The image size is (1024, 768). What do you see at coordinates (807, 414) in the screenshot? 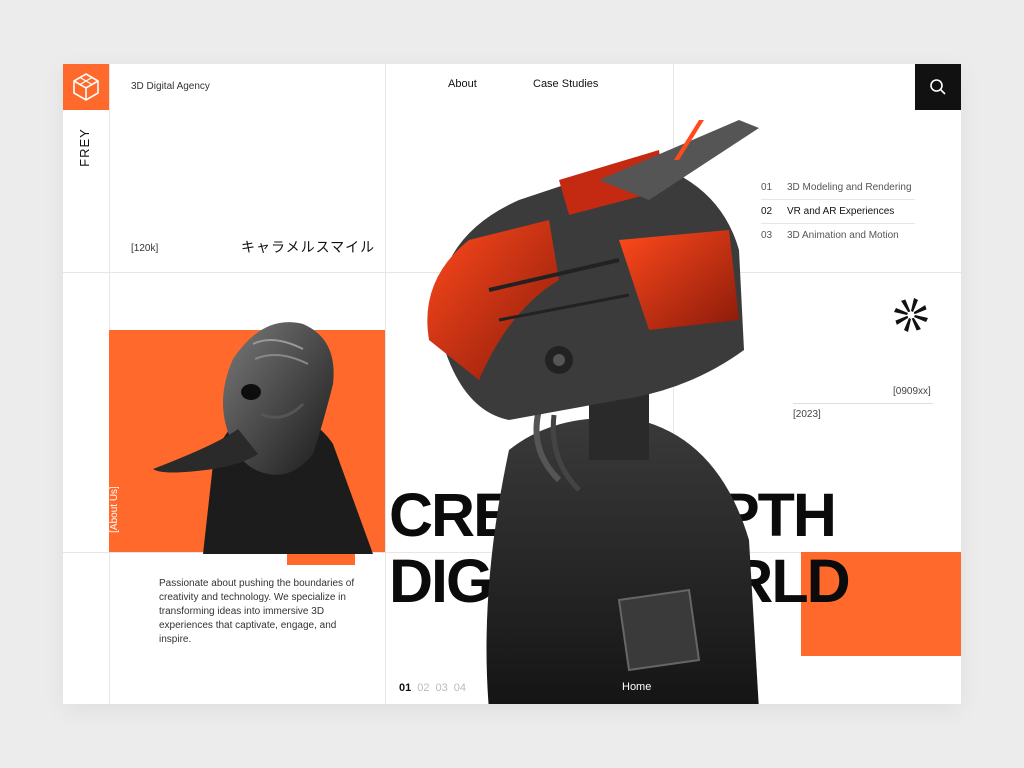
I see `year-tag: [2023]` at bounding box center [807, 414].